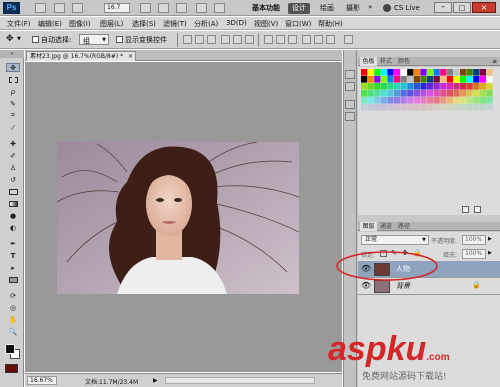 The width and height of the screenshot is (500, 387). Describe the element at coordinates (327, 8) in the screenshot. I see `workspace-painting: 绘画` at that location.